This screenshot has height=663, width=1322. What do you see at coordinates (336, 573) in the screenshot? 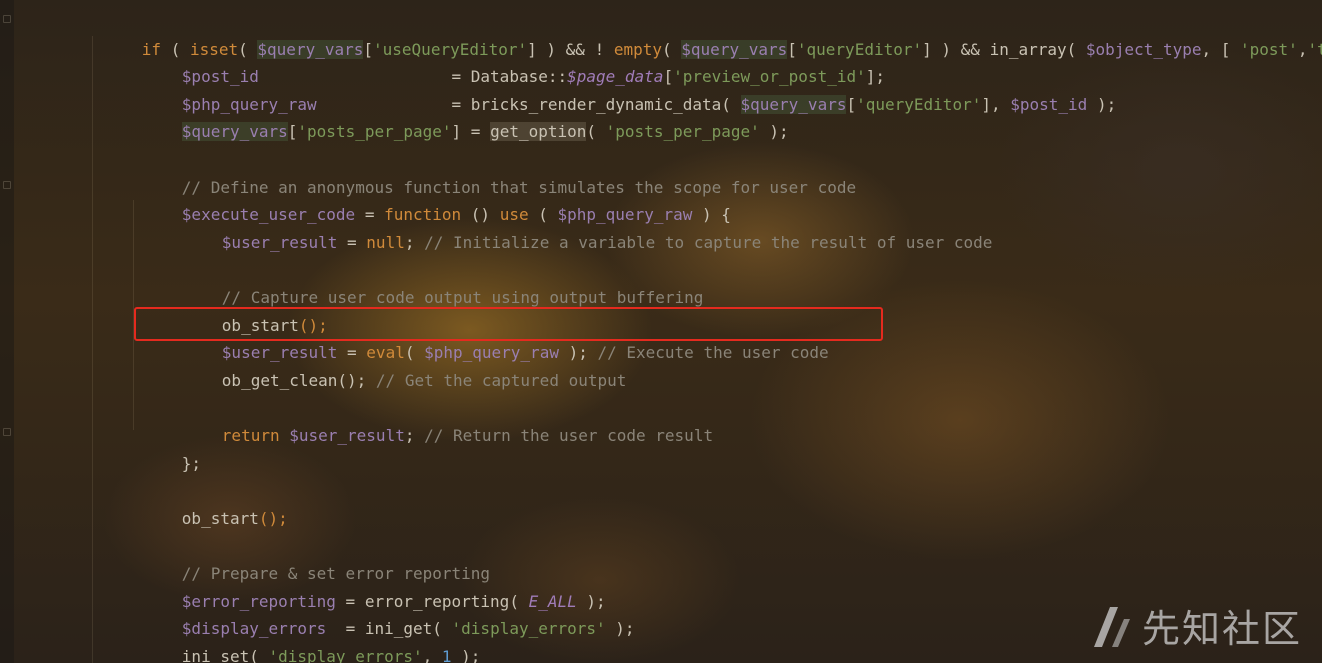
I see `code-line: // Prepare & set error reporting` at bounding box center [336, 573].